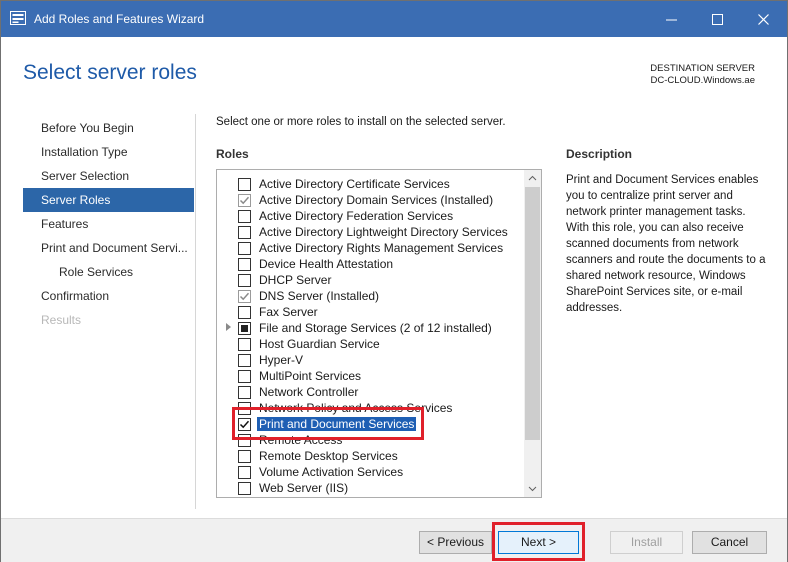 The width and height of the screenshot is (788, 562). What do you see at coordinates (110, 72) in the screenshot?
I see `page-title: Select server roles` at bounding box center [110, 72].